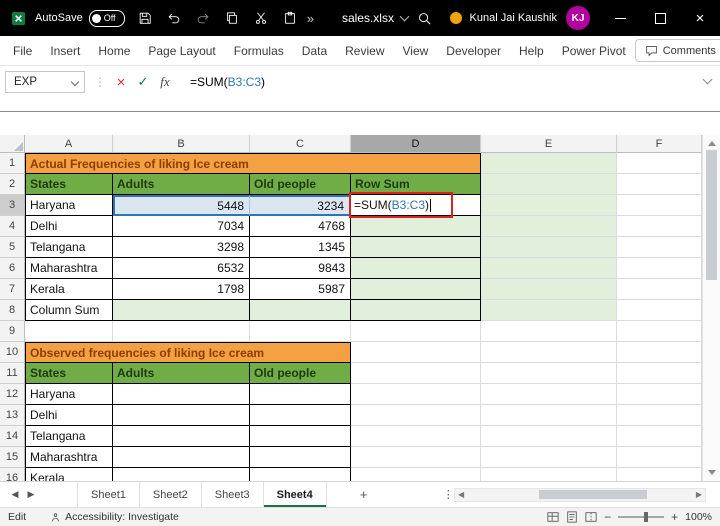  Describe the element at coordinates (674, 517) in the screenshot. I see `zoom-in-button: +` at that location.